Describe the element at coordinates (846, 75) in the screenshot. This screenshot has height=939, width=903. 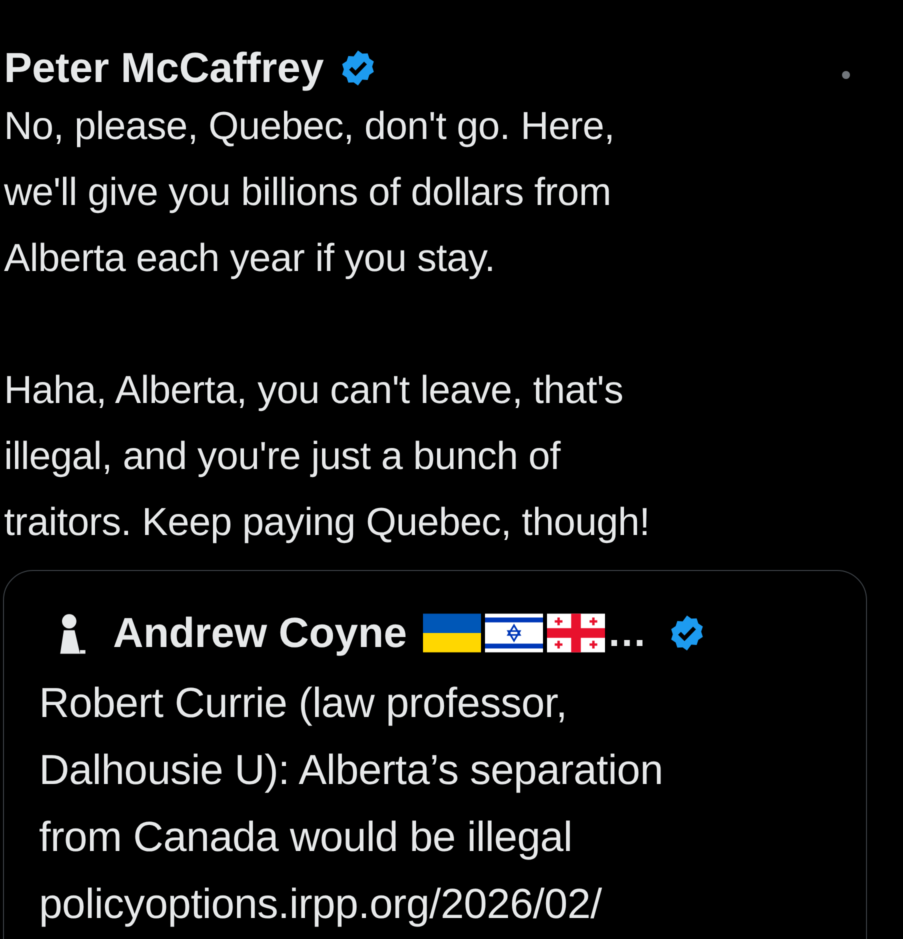
I see `dot-icon` at that location.